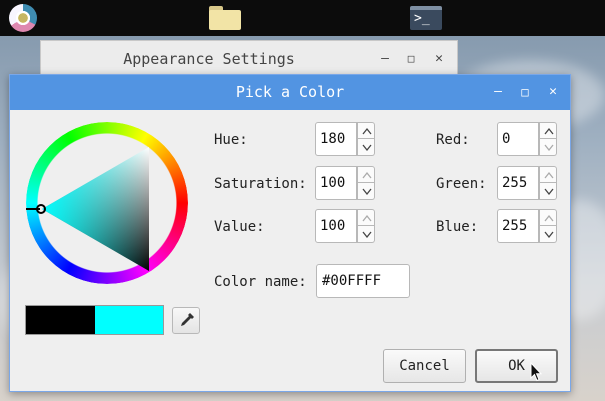 The width and height of the screenshot is (605, 401). I want to click on red-input, so click(518, 139).